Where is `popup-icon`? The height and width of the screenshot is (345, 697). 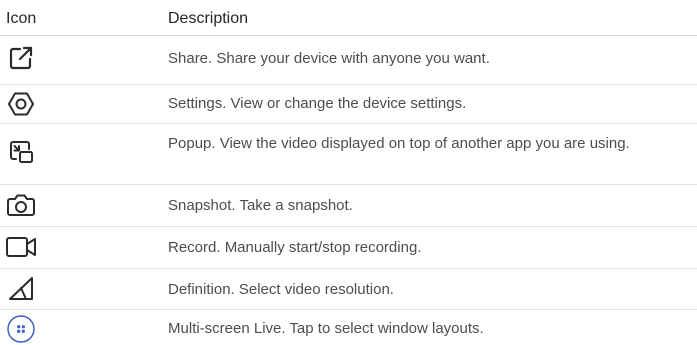 popup-icon is located at coordinates (21, 152).